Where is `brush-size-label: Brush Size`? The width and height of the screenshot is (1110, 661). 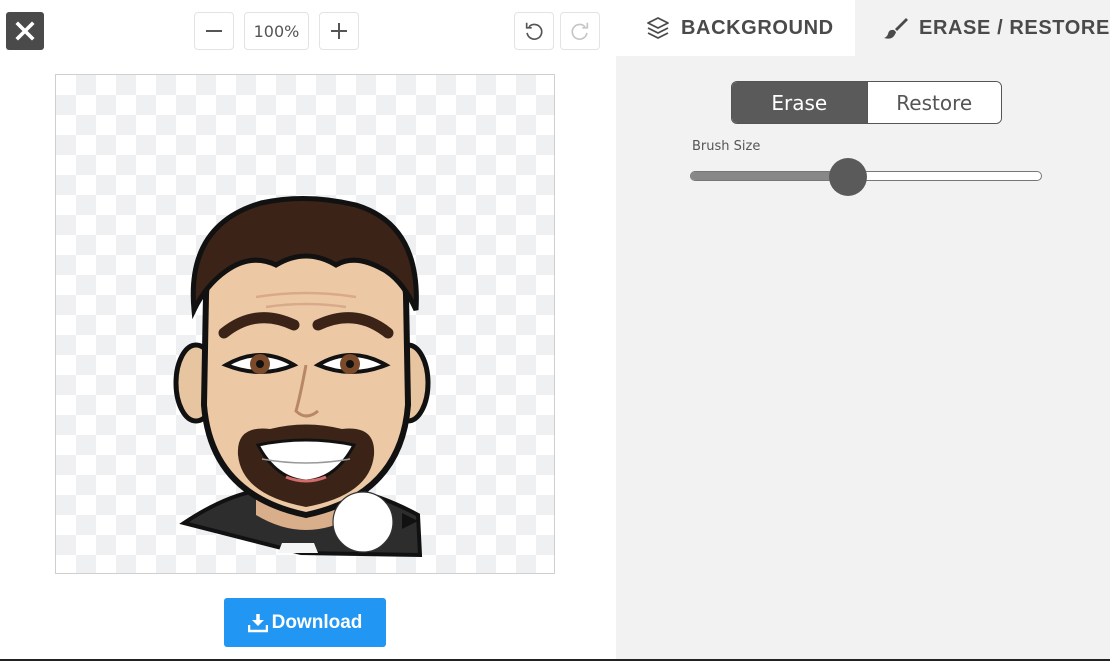
brush-size-label: Brush Size is located at coordinates (726, 146).